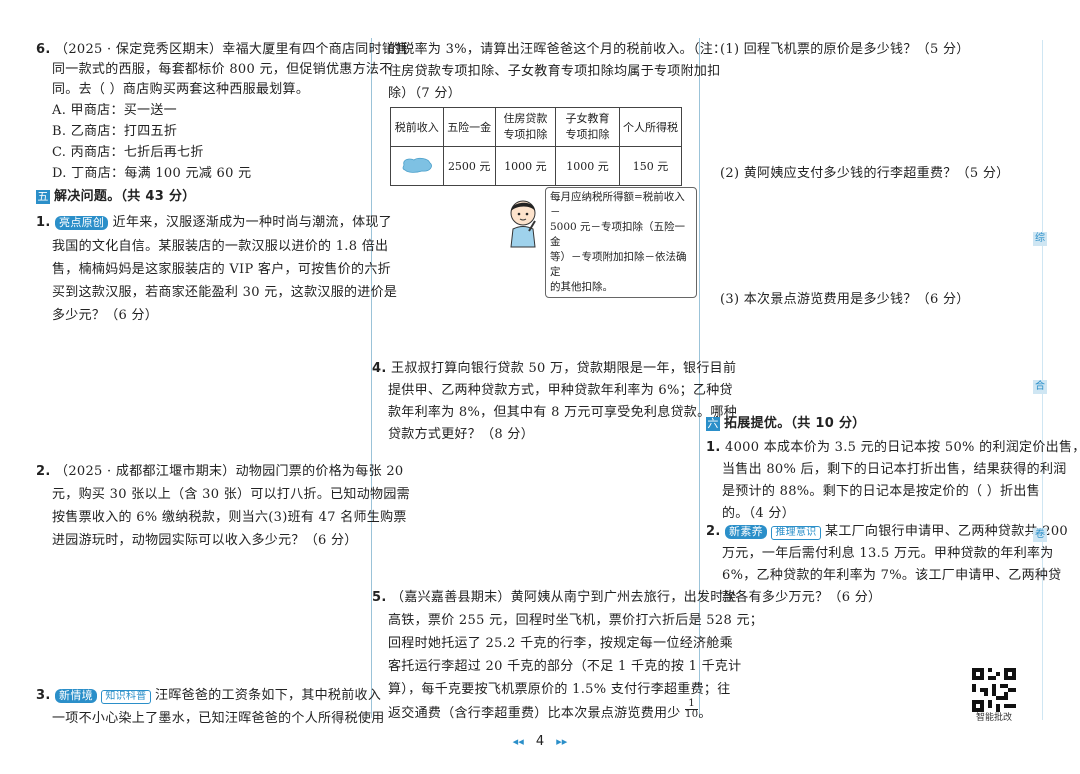 The height and width of the screenshot is (774, 1080). Describe the element at coordinates (650, 127) in the screenshot. I see `table-header-cell: 个人所得税` at that location.